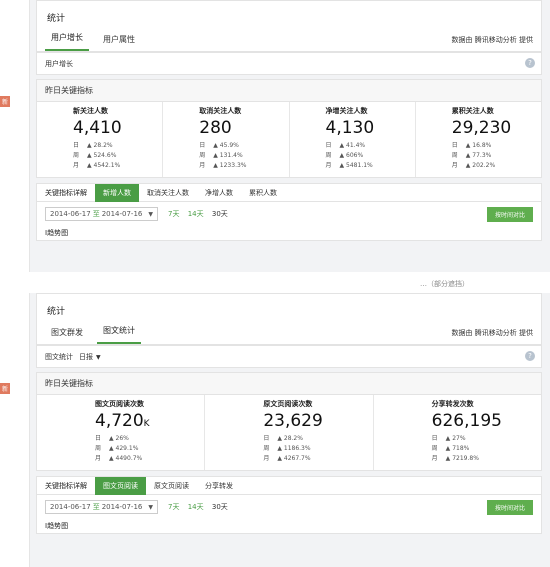  I want to click on quick-range-links: 7天 14天 30天, so click(201, 507).